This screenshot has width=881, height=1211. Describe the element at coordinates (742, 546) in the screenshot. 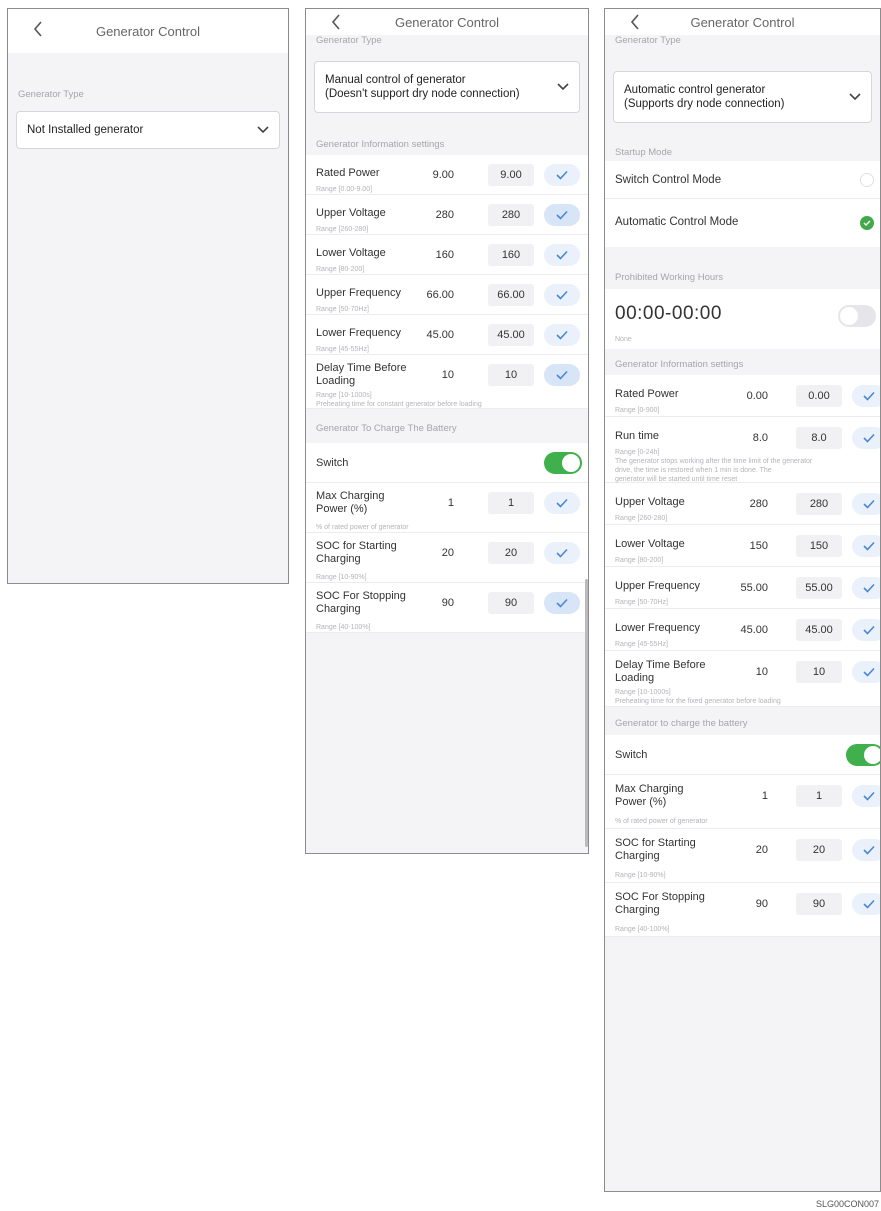

I see `setting-row: Lower Voltage 150 150 Range [80-200]` at that location.